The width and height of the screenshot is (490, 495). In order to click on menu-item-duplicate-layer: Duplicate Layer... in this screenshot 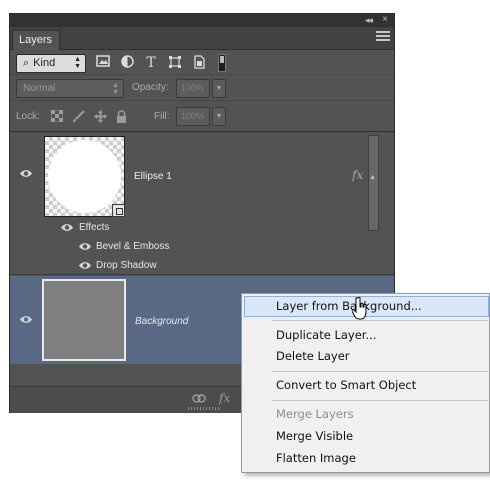, I will do `click(366, 335)`.